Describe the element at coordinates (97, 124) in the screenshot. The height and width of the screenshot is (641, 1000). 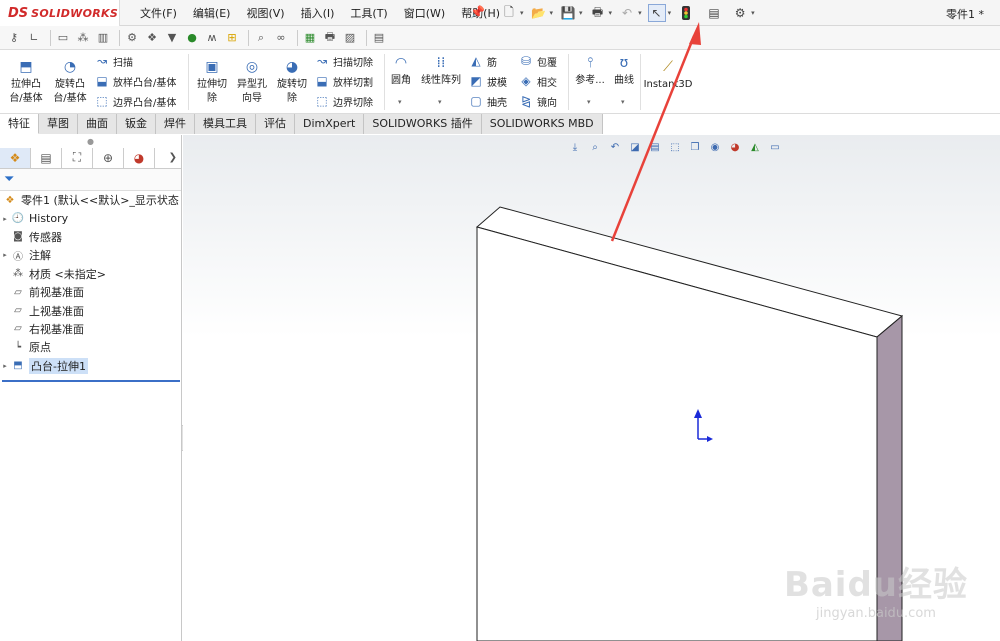
I see `tab-surfaces: 曲面` at that location.